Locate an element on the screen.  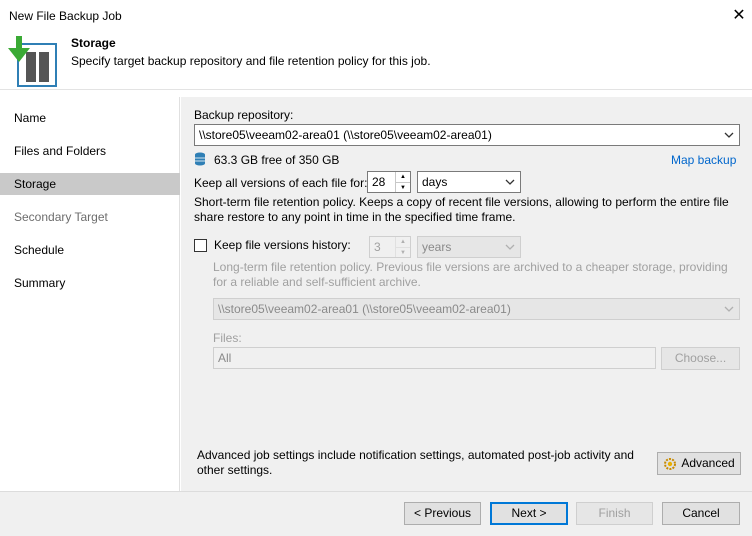
previous-button: < Previous is located at coordinates (442, 513).